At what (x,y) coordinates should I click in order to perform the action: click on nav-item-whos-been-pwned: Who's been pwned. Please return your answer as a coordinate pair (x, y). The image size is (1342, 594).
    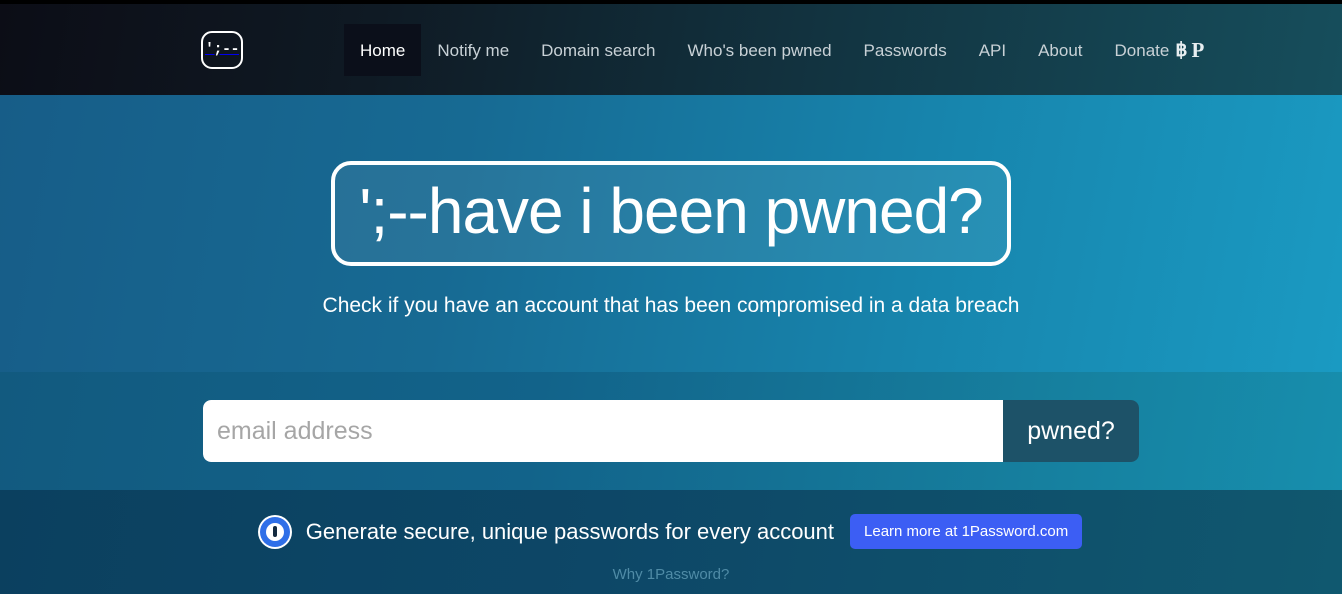
    Looking at the image, I should click on (759, 50).